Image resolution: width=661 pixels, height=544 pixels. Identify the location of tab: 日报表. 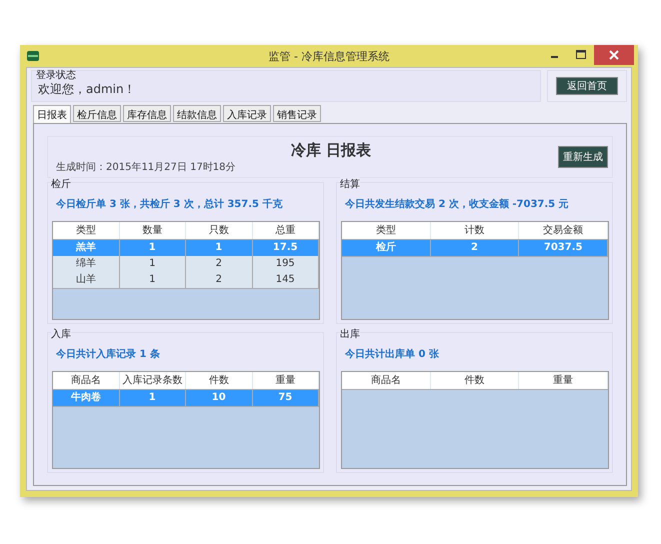
(52, 114).